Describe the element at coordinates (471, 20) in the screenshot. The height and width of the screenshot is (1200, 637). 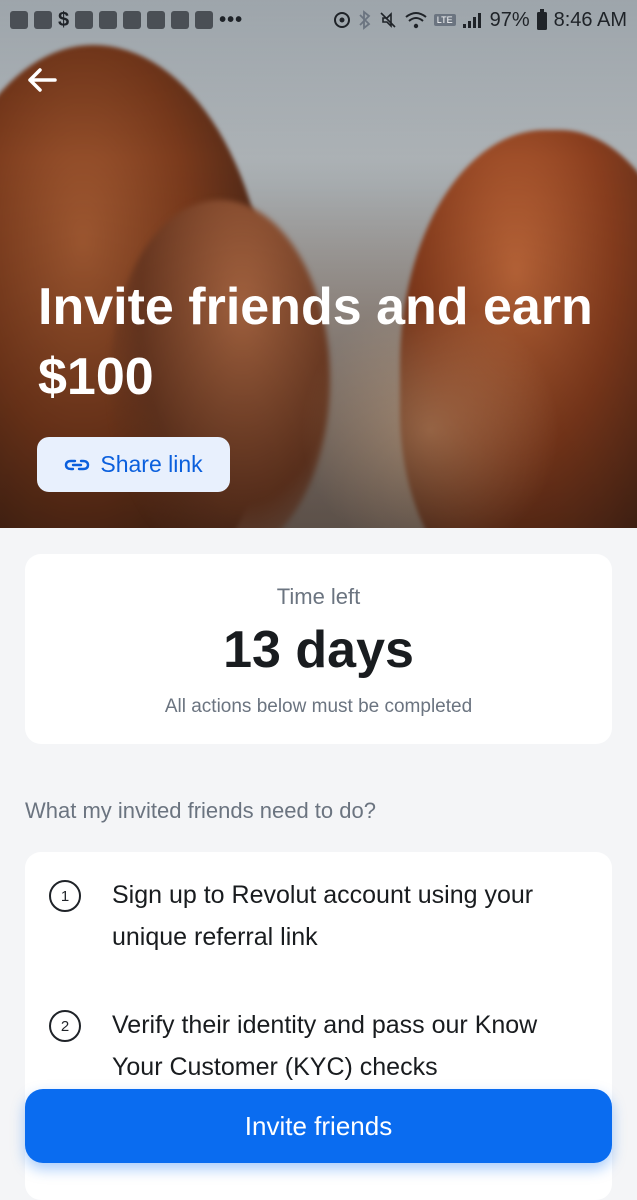
I see `signal-icon` at that location.